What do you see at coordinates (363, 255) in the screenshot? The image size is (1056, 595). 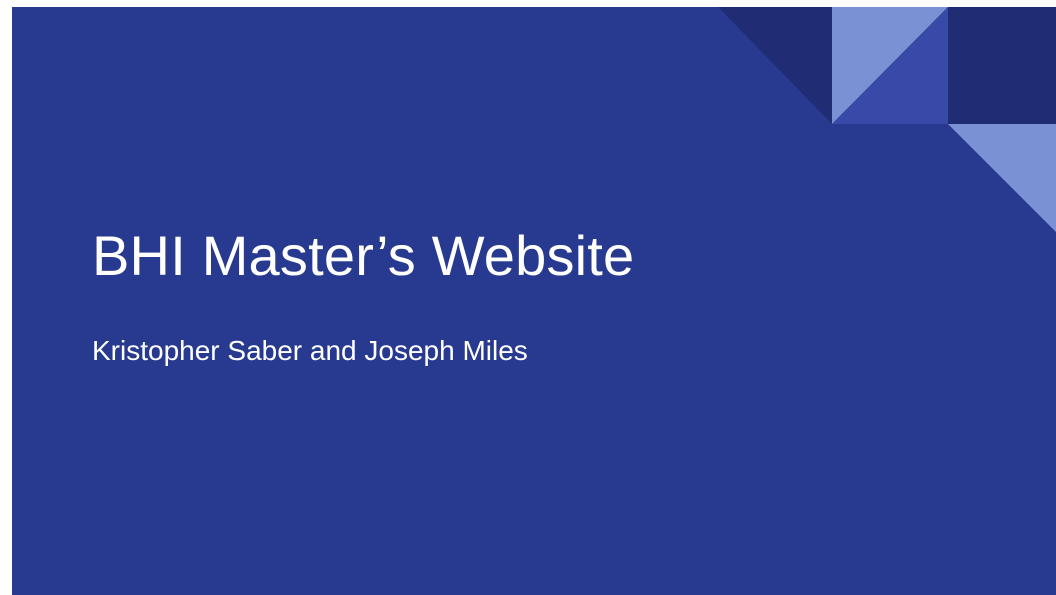 I see `slide-title: BHI Master’s Website` at bounding box center [363, 255].